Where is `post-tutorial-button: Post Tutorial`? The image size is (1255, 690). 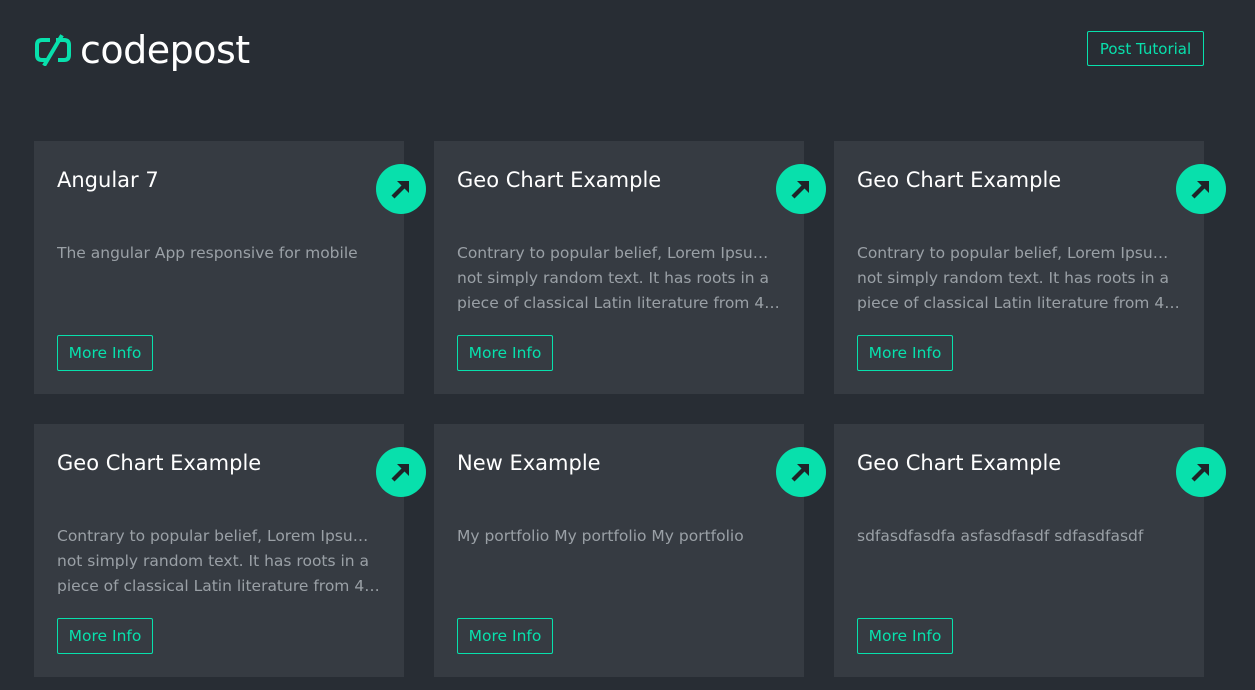 post-tutorial-button: Post Tutorial is located at coordinates (1145, 48).